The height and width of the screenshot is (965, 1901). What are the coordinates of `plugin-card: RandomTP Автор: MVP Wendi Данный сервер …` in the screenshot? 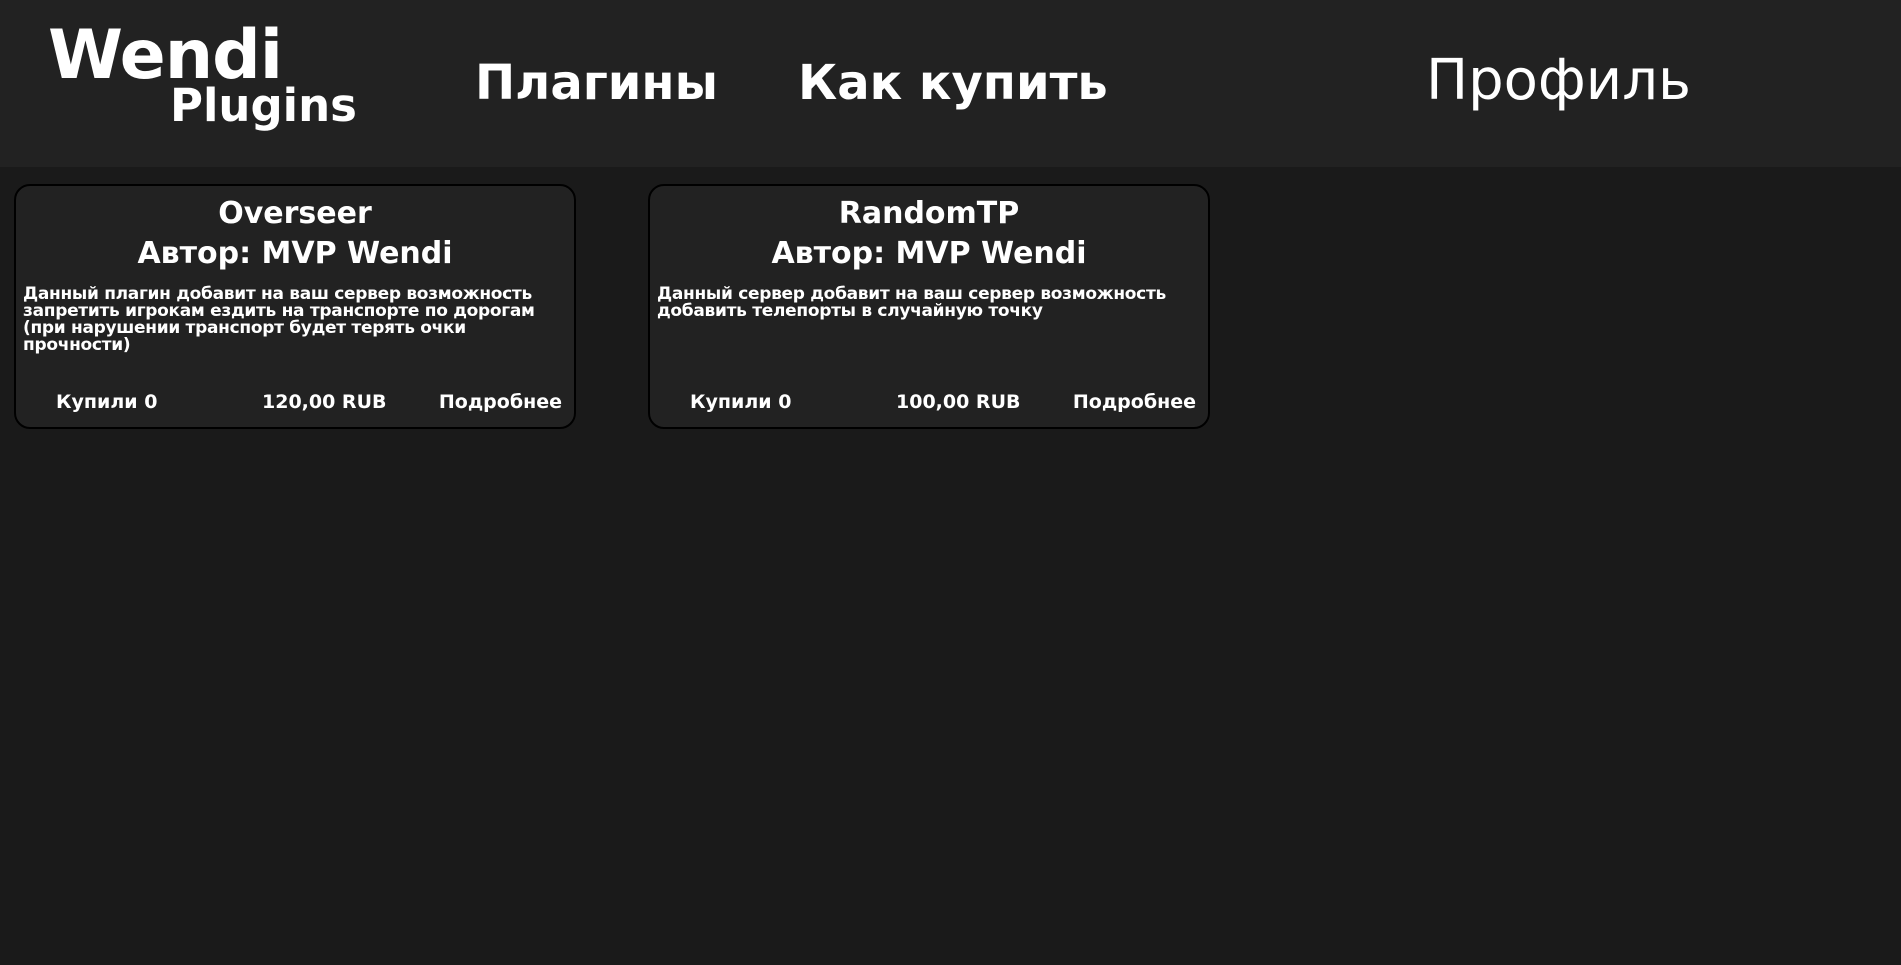 It's located at (929, 306).